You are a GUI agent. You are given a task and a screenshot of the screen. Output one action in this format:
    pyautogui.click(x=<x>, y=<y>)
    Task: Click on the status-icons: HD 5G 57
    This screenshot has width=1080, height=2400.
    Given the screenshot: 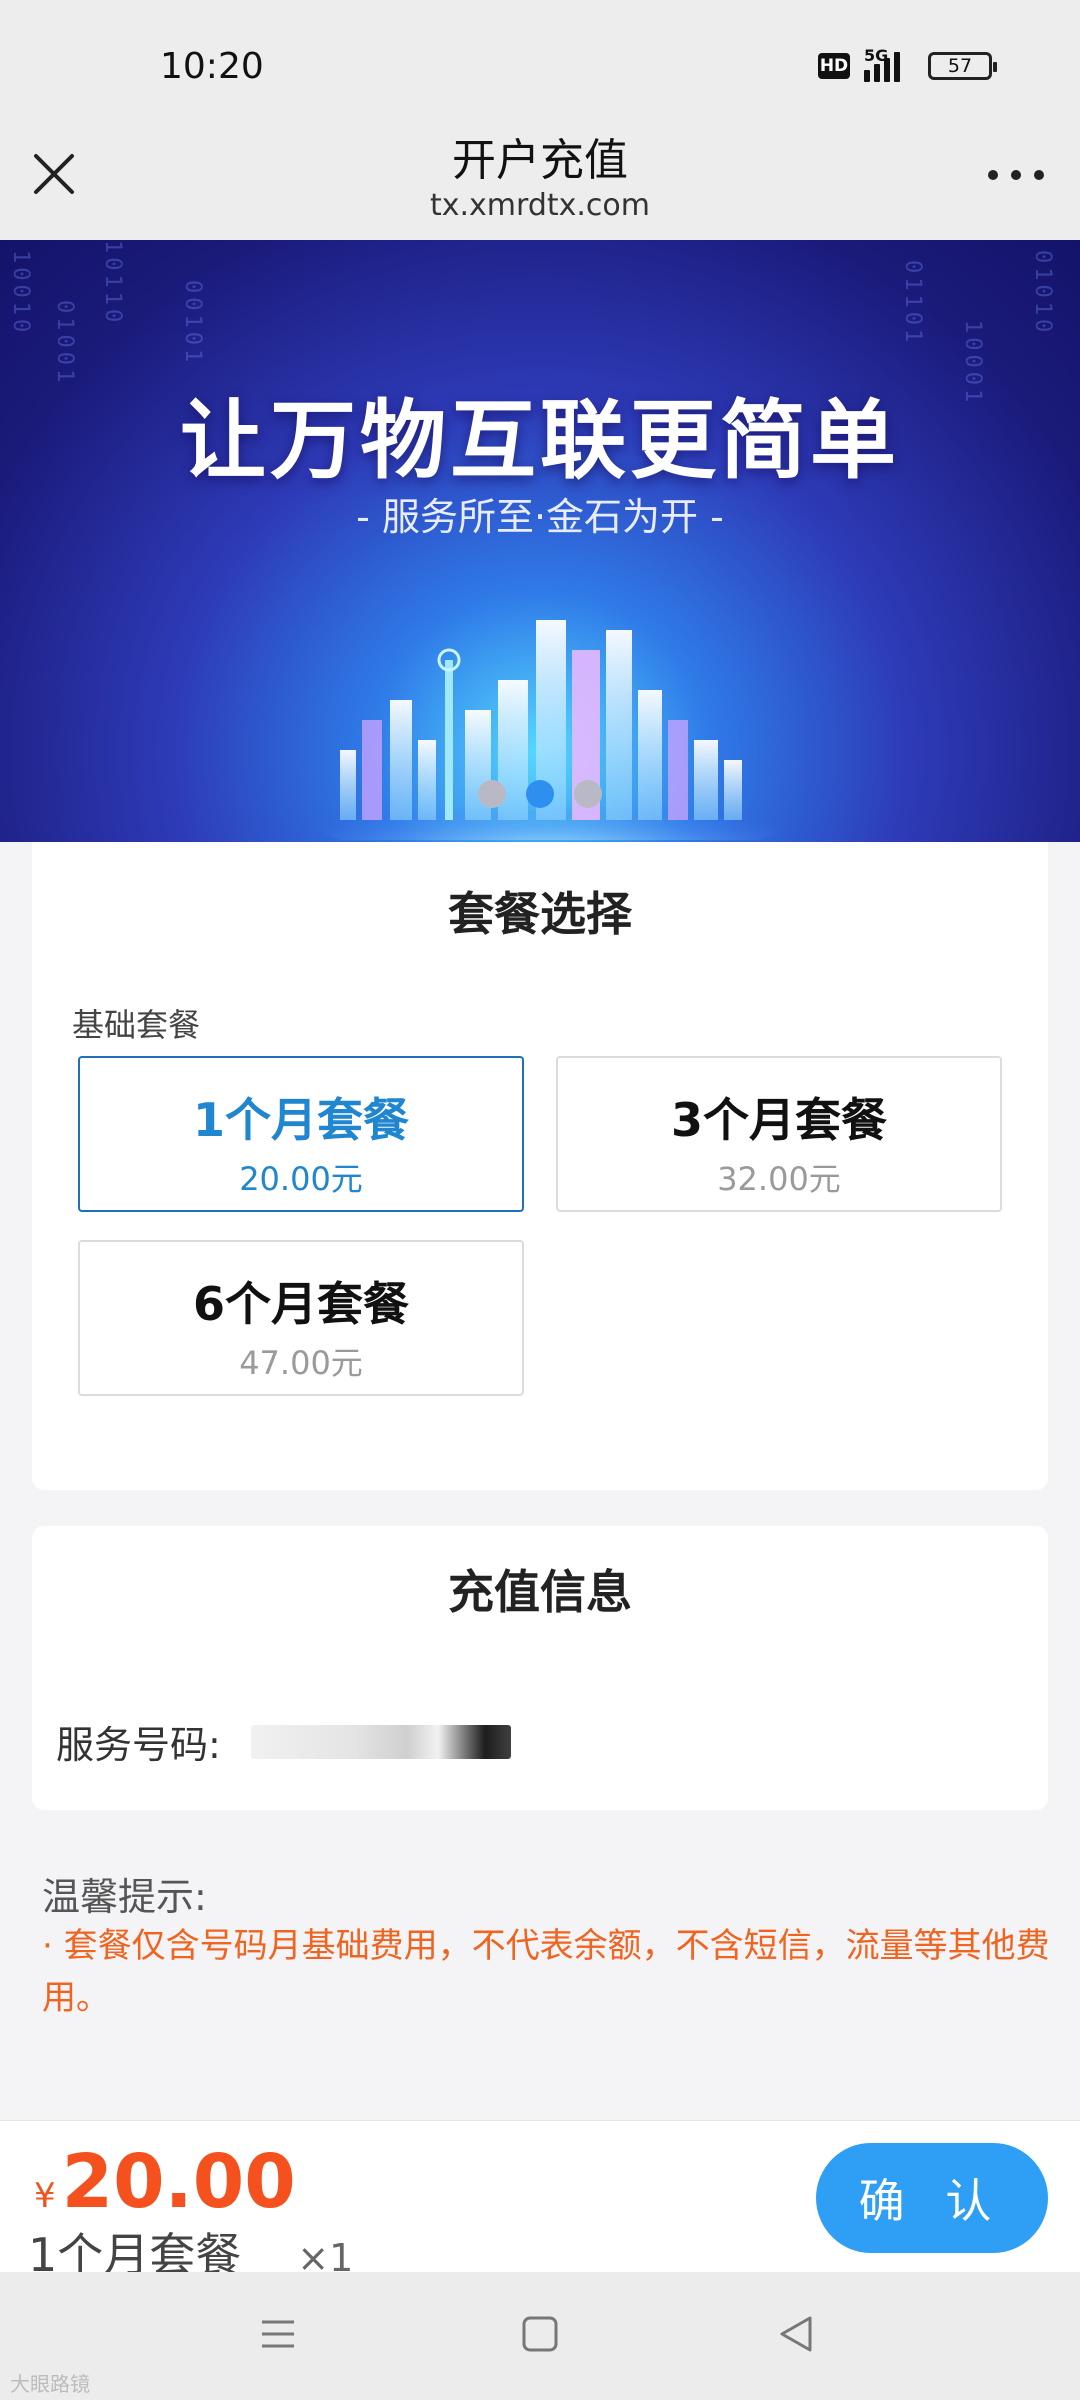 What is the action you would take?
    pyautogui.click(x=907, y=64)
    